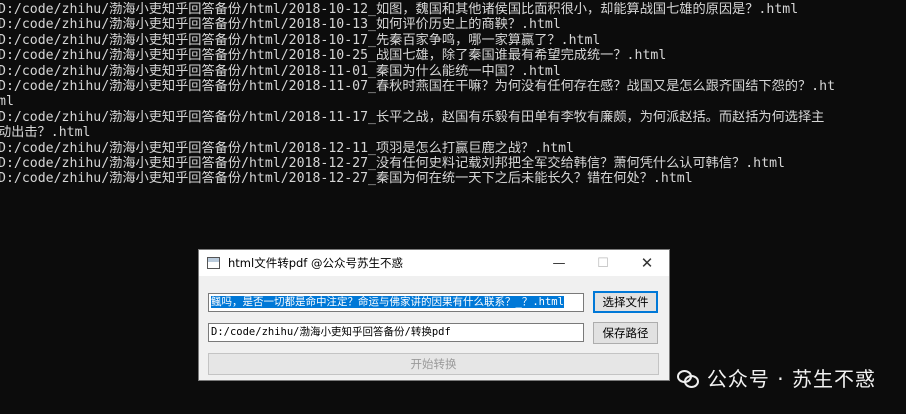  I want to click on watermark: 公众号 · 苏生不惑, so click(776, 377).